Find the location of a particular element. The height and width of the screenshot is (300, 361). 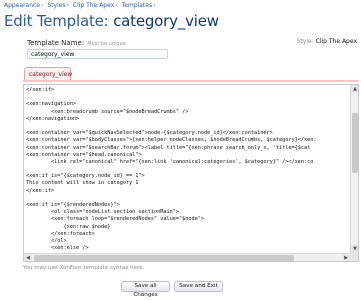

save-and-exit-button: Save and Exit is located at coordinates (198, 286).